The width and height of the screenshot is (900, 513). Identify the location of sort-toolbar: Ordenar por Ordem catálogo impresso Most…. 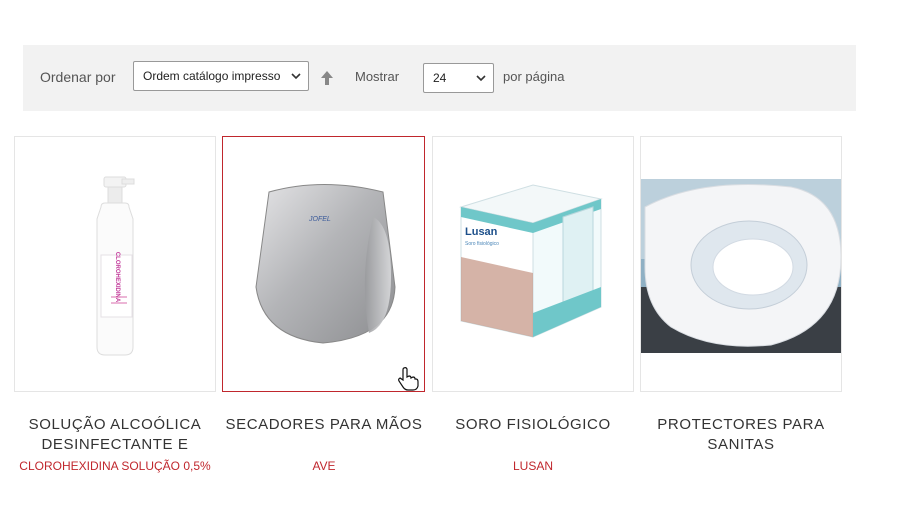
(439, 78).